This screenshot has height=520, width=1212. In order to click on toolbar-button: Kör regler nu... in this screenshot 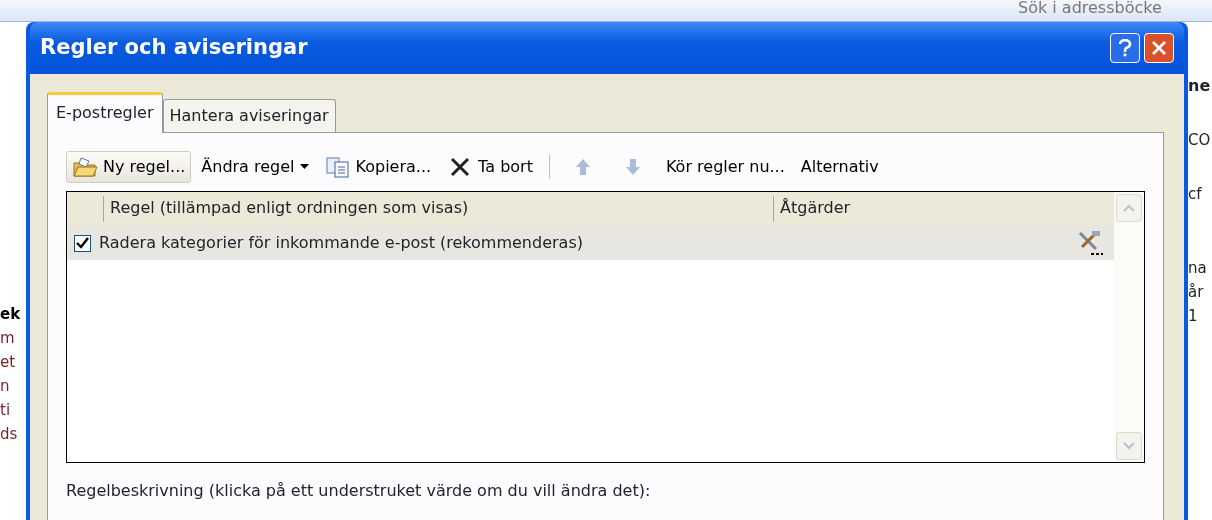, I will do `click(725, 167)`.